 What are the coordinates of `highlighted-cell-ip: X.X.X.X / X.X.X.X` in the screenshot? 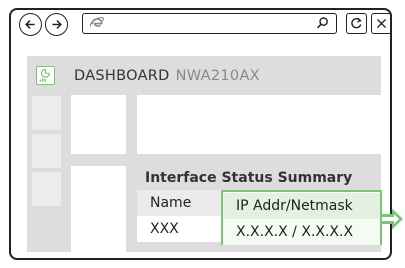 It's located at (301, 232).